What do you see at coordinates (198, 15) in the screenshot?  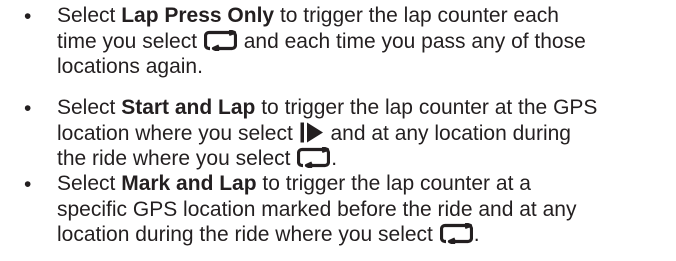 I see `option-name-lap-press-only: Lap Press Only` at bounding box center [198, 15].